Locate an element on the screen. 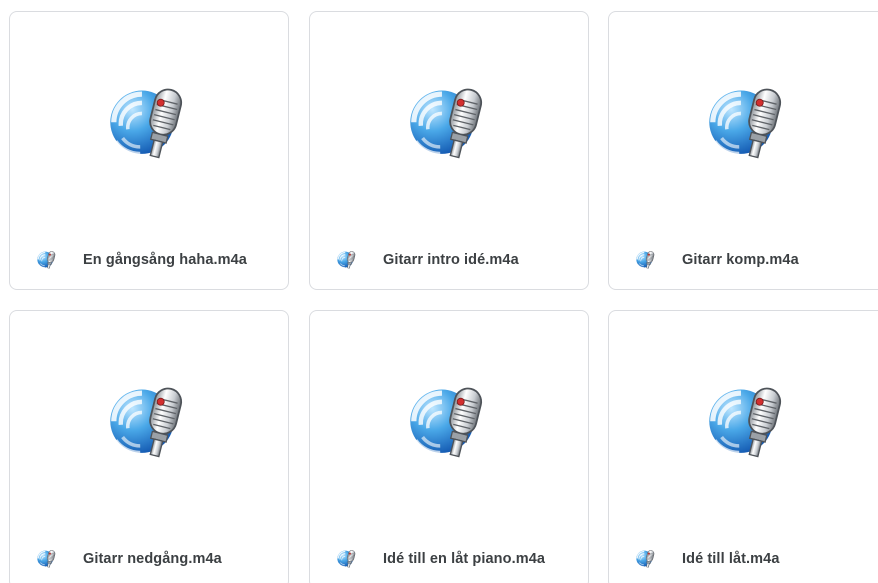  file-footer: En gångsång haha.m4a is located at coordinates (149, 260).